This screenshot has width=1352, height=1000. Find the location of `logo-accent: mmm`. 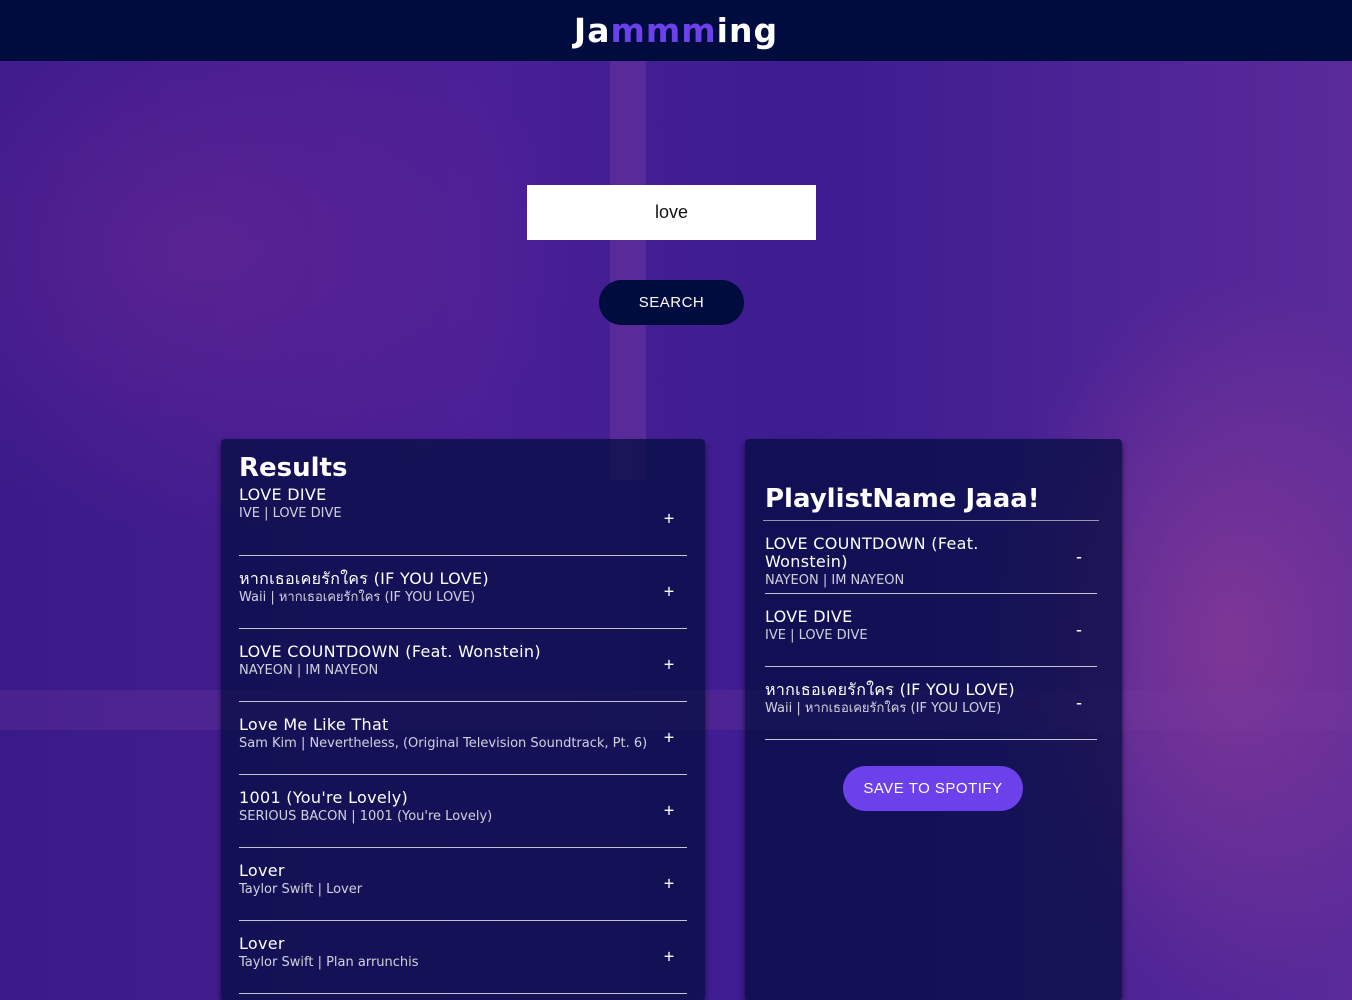

logo-accent: mmm is located at coordinates (663, 30).